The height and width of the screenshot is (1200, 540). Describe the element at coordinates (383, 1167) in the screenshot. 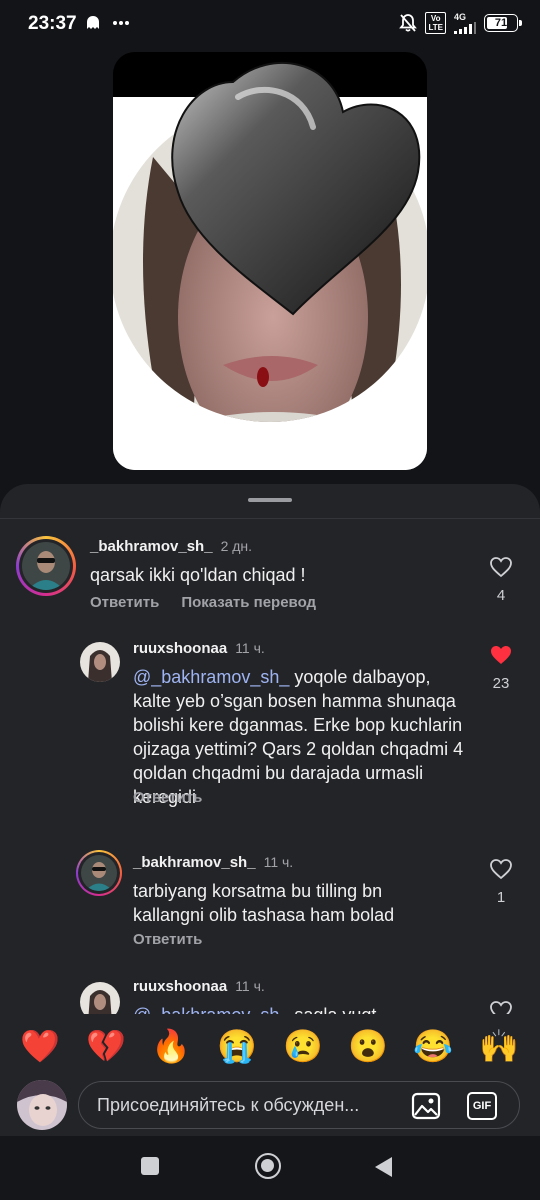

I see `back-button` at that location.